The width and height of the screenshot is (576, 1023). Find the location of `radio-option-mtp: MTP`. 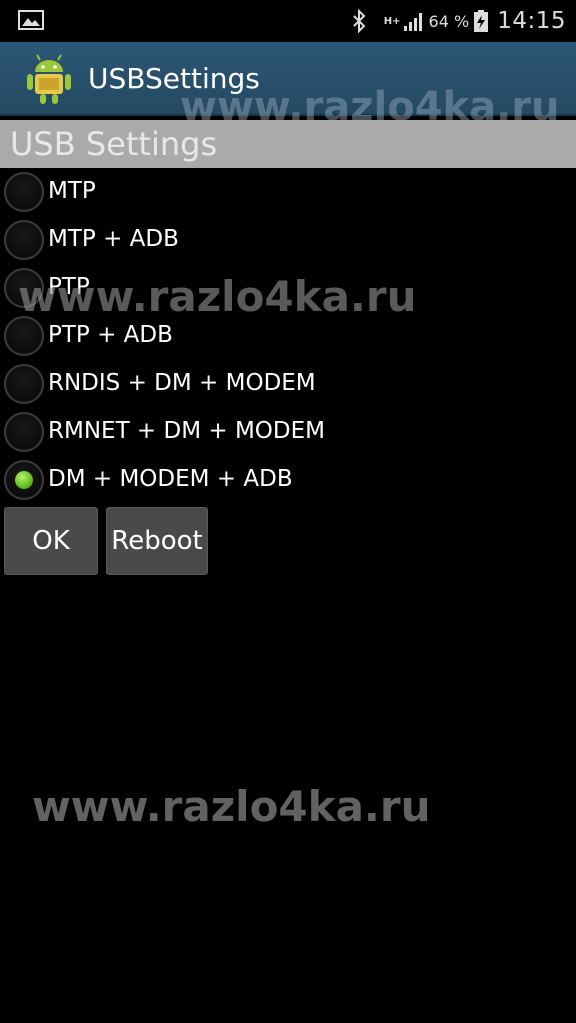

radio-option-mtp: MTP is located at coordinates (288, 192).